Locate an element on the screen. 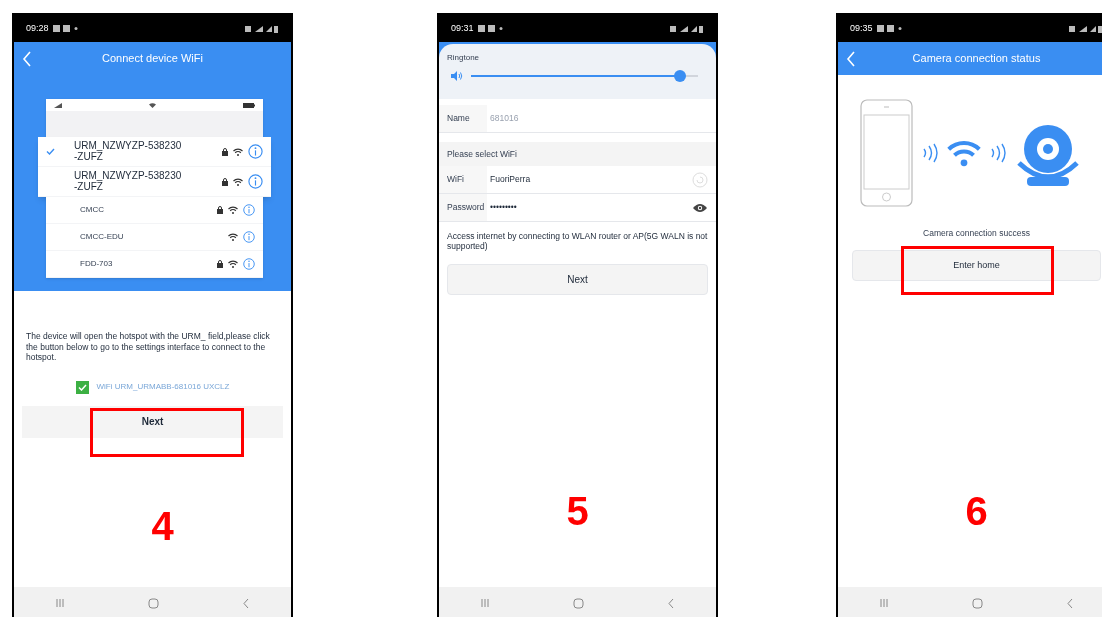 This screenshot has height=617, width=1102. battery-icon is located at coordinates (249, 105).